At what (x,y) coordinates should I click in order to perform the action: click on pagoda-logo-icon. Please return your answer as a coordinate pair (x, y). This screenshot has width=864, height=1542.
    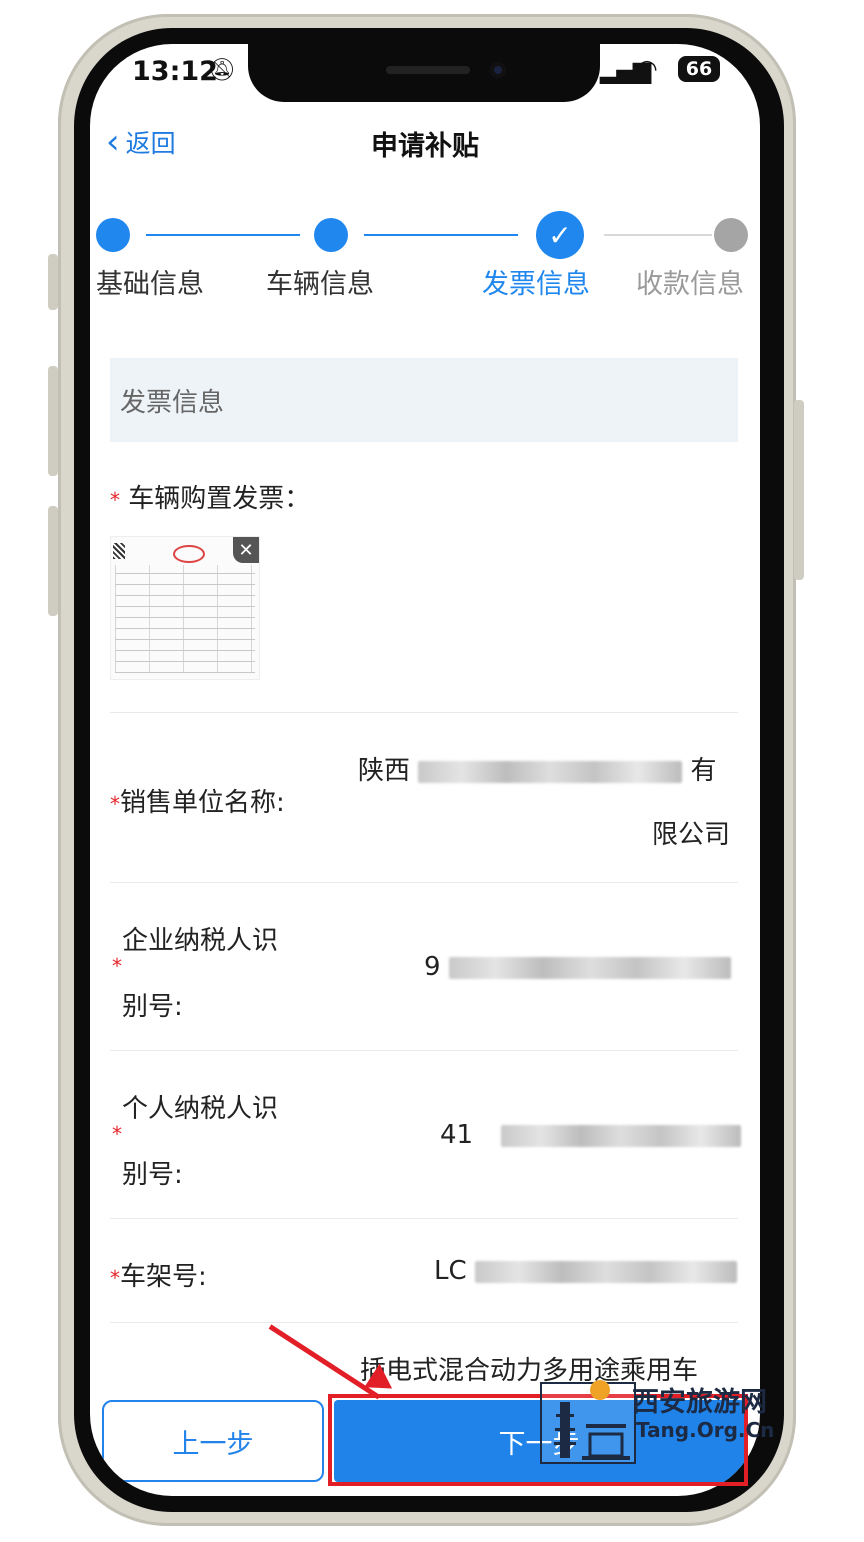
    Looking at the image, I should click on (588, 1423).